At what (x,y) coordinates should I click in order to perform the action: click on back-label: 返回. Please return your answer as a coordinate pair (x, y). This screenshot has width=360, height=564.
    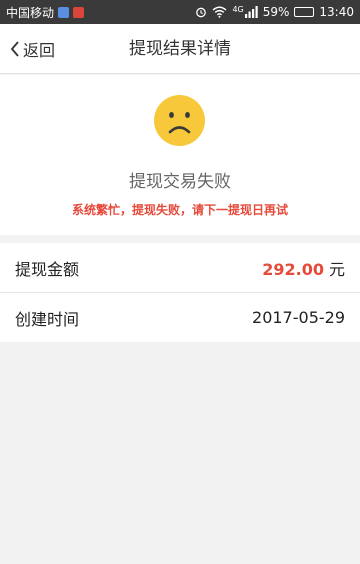
    Looking at the image, I should click on (39, 50).